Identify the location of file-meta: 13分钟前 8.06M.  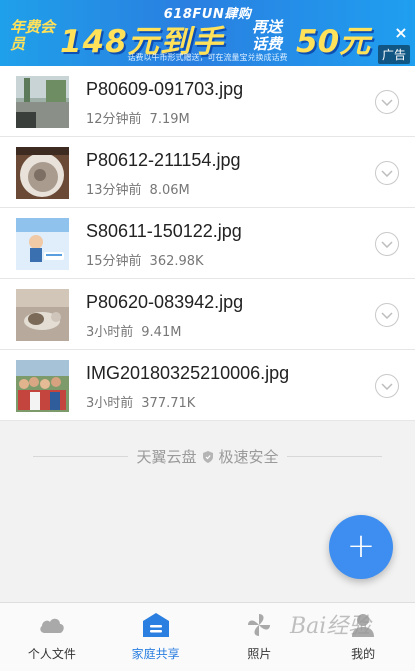
(138, 188).